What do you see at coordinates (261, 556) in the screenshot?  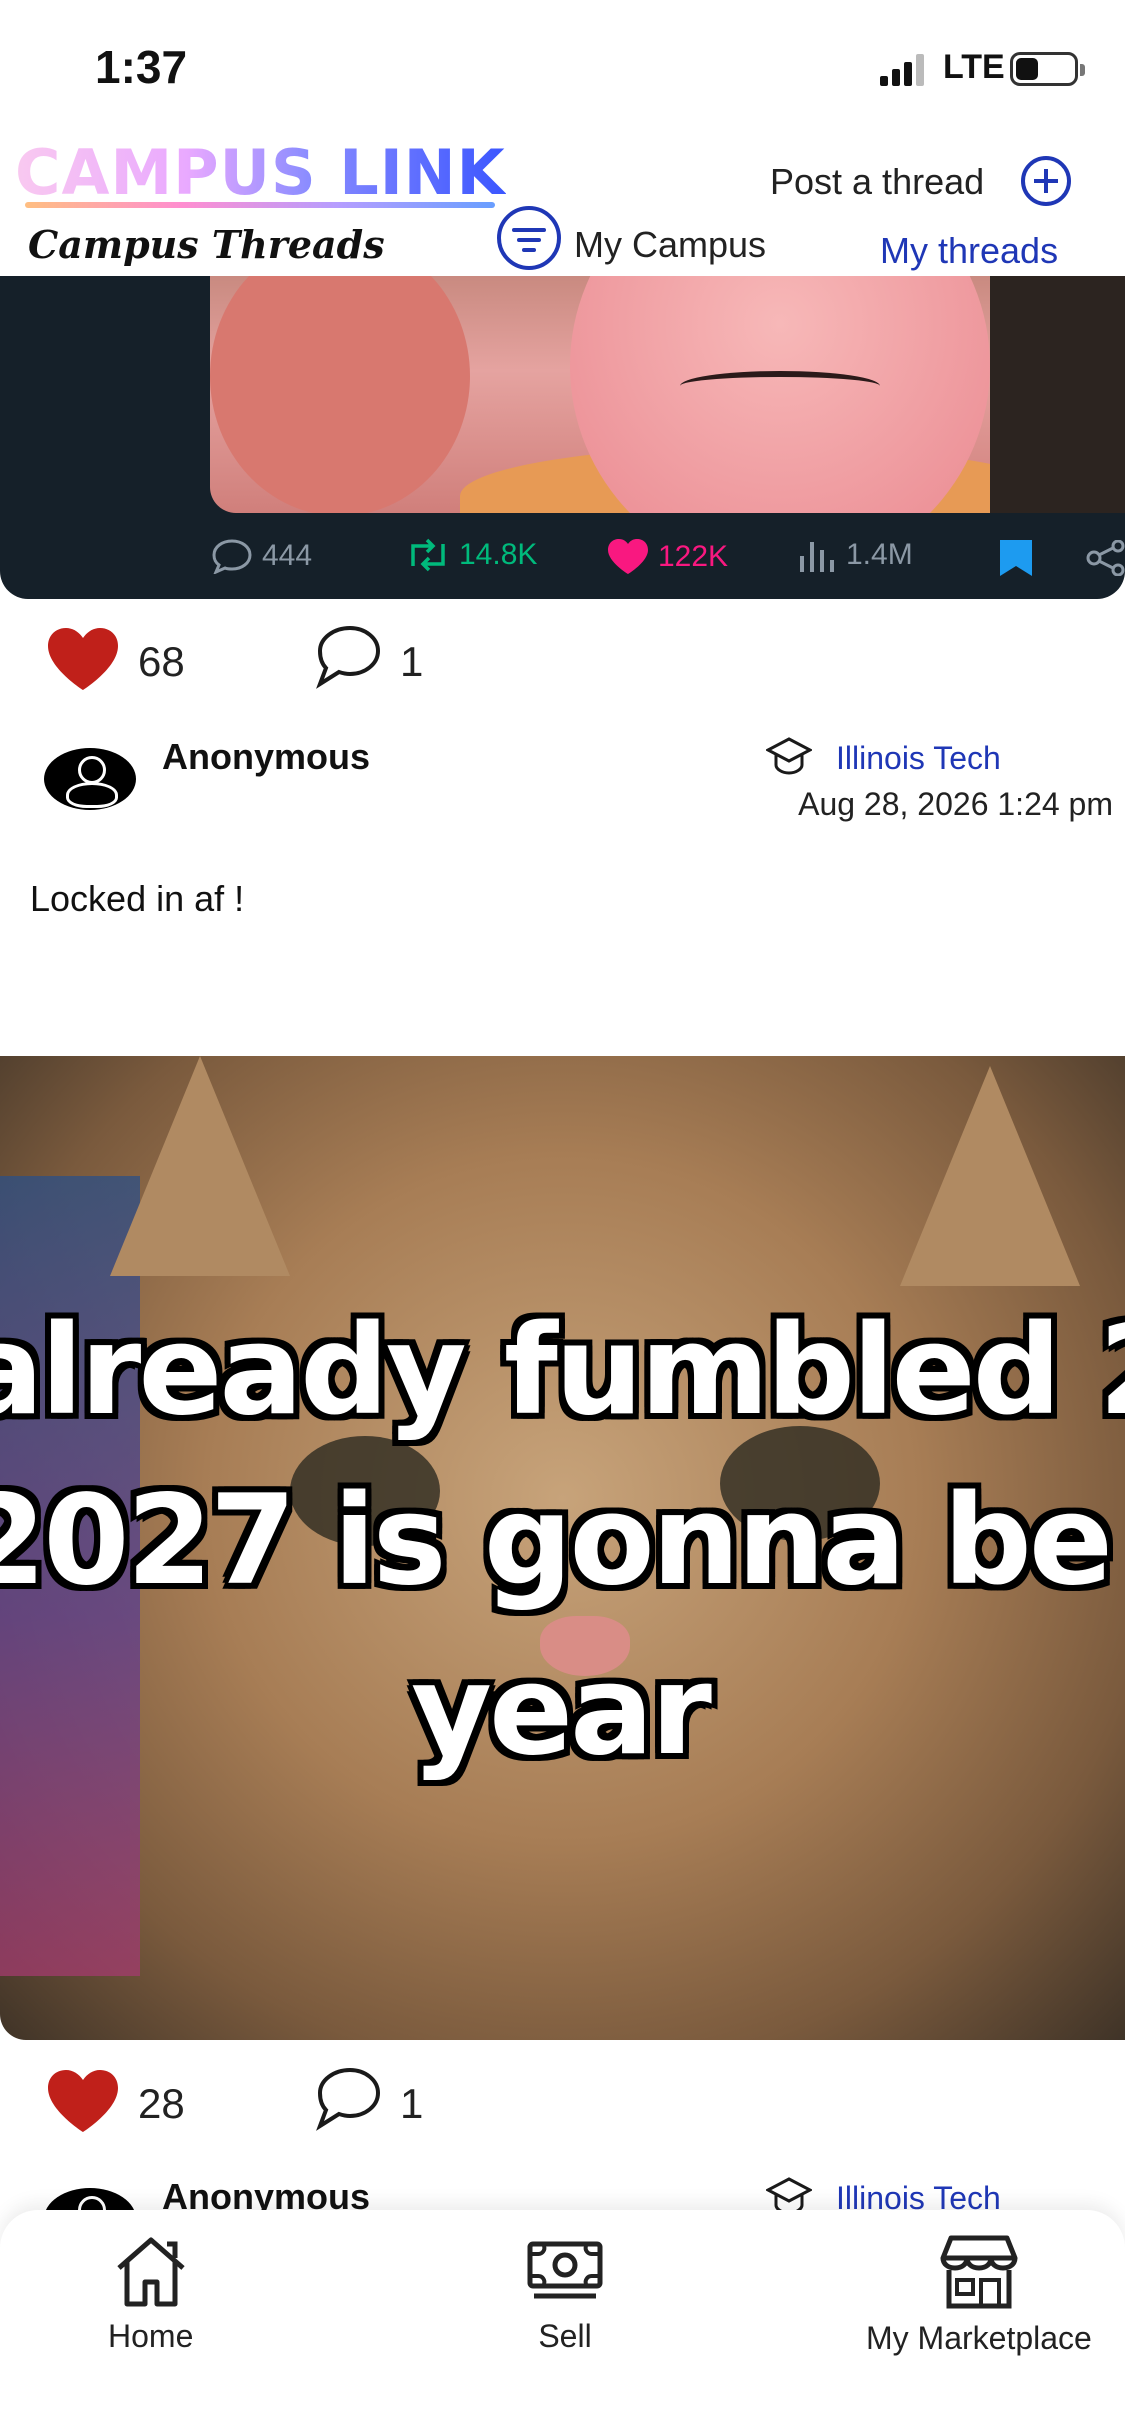 I see `tweet-replies: 444` at bounding box center [261, 556].